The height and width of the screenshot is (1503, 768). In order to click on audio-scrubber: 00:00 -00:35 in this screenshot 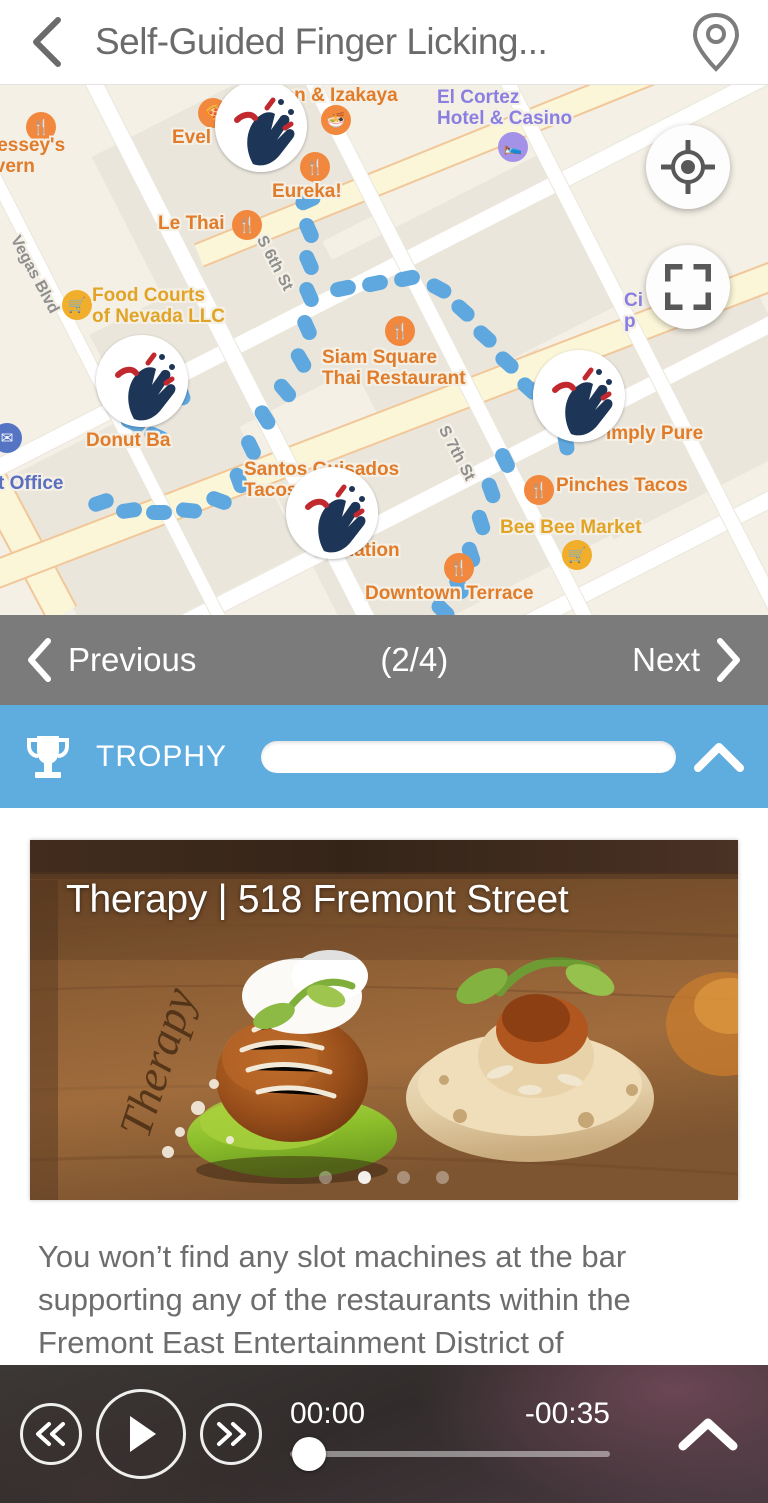, I will do `click(464, 1434)`.